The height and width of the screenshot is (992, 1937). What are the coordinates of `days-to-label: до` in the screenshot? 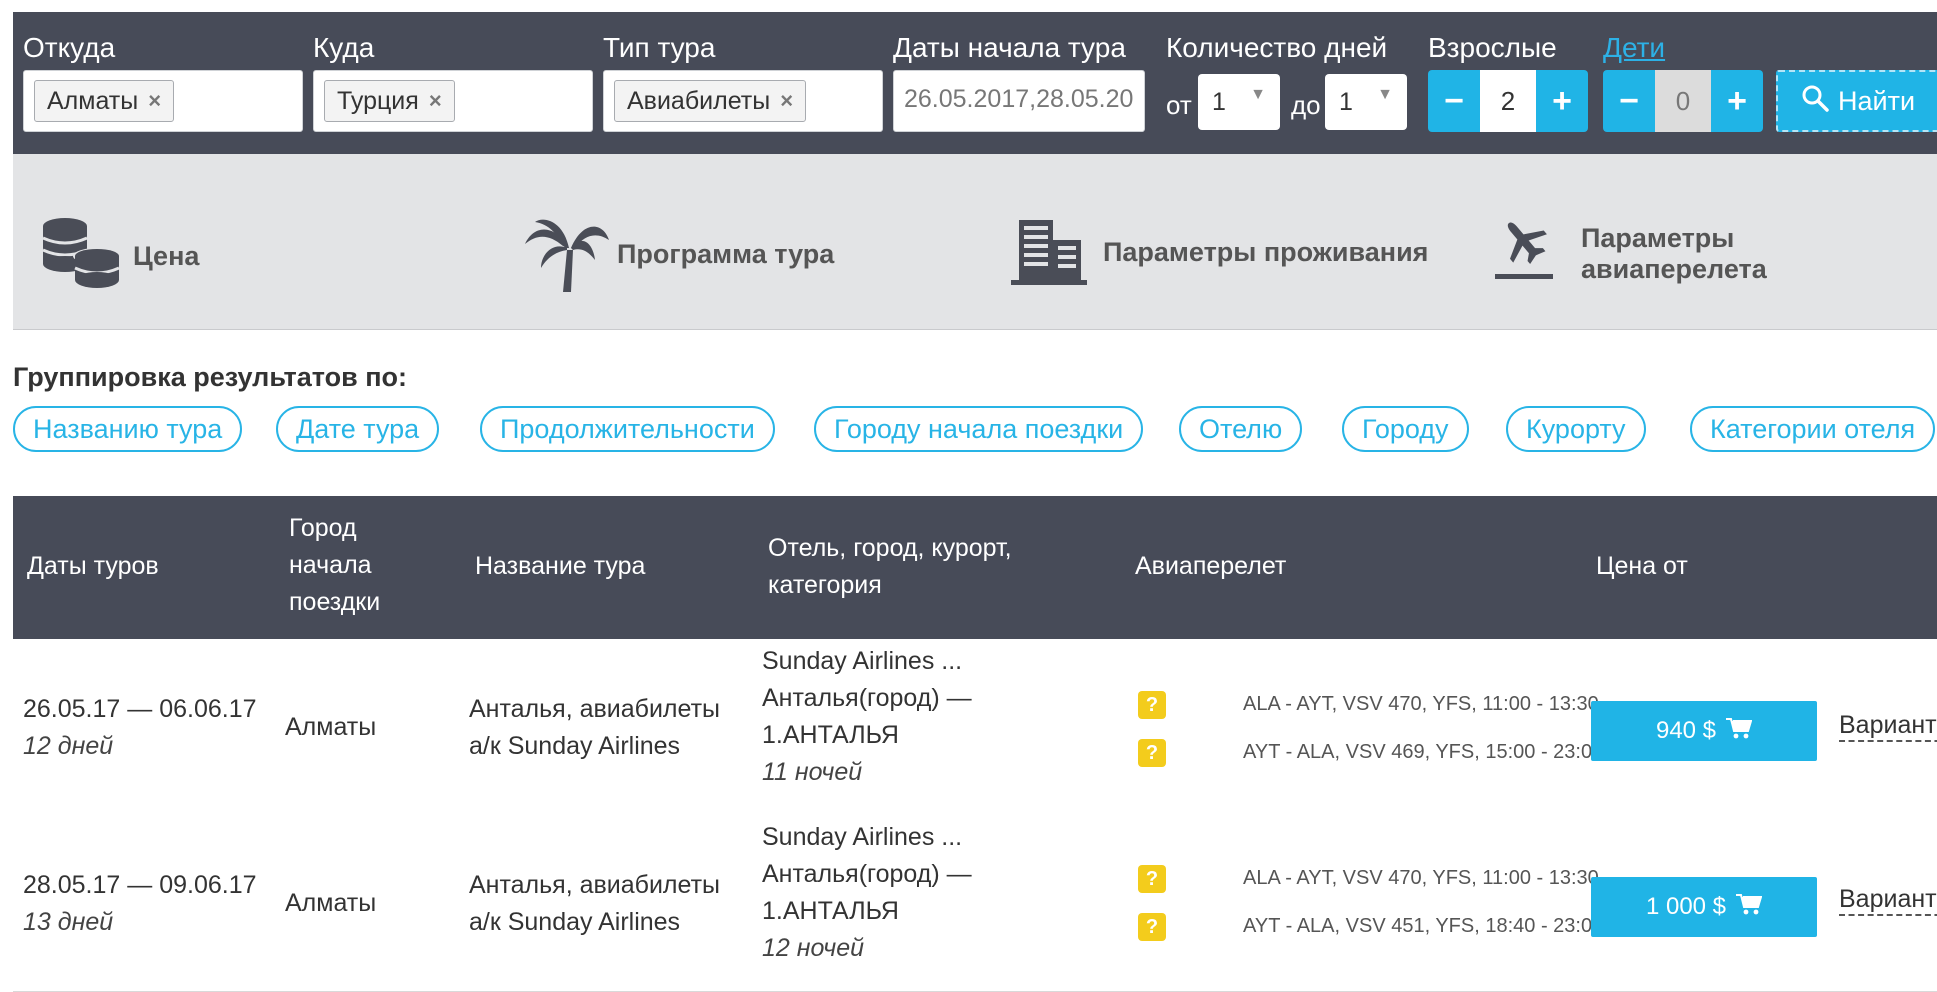 It's located at (1306, 105).